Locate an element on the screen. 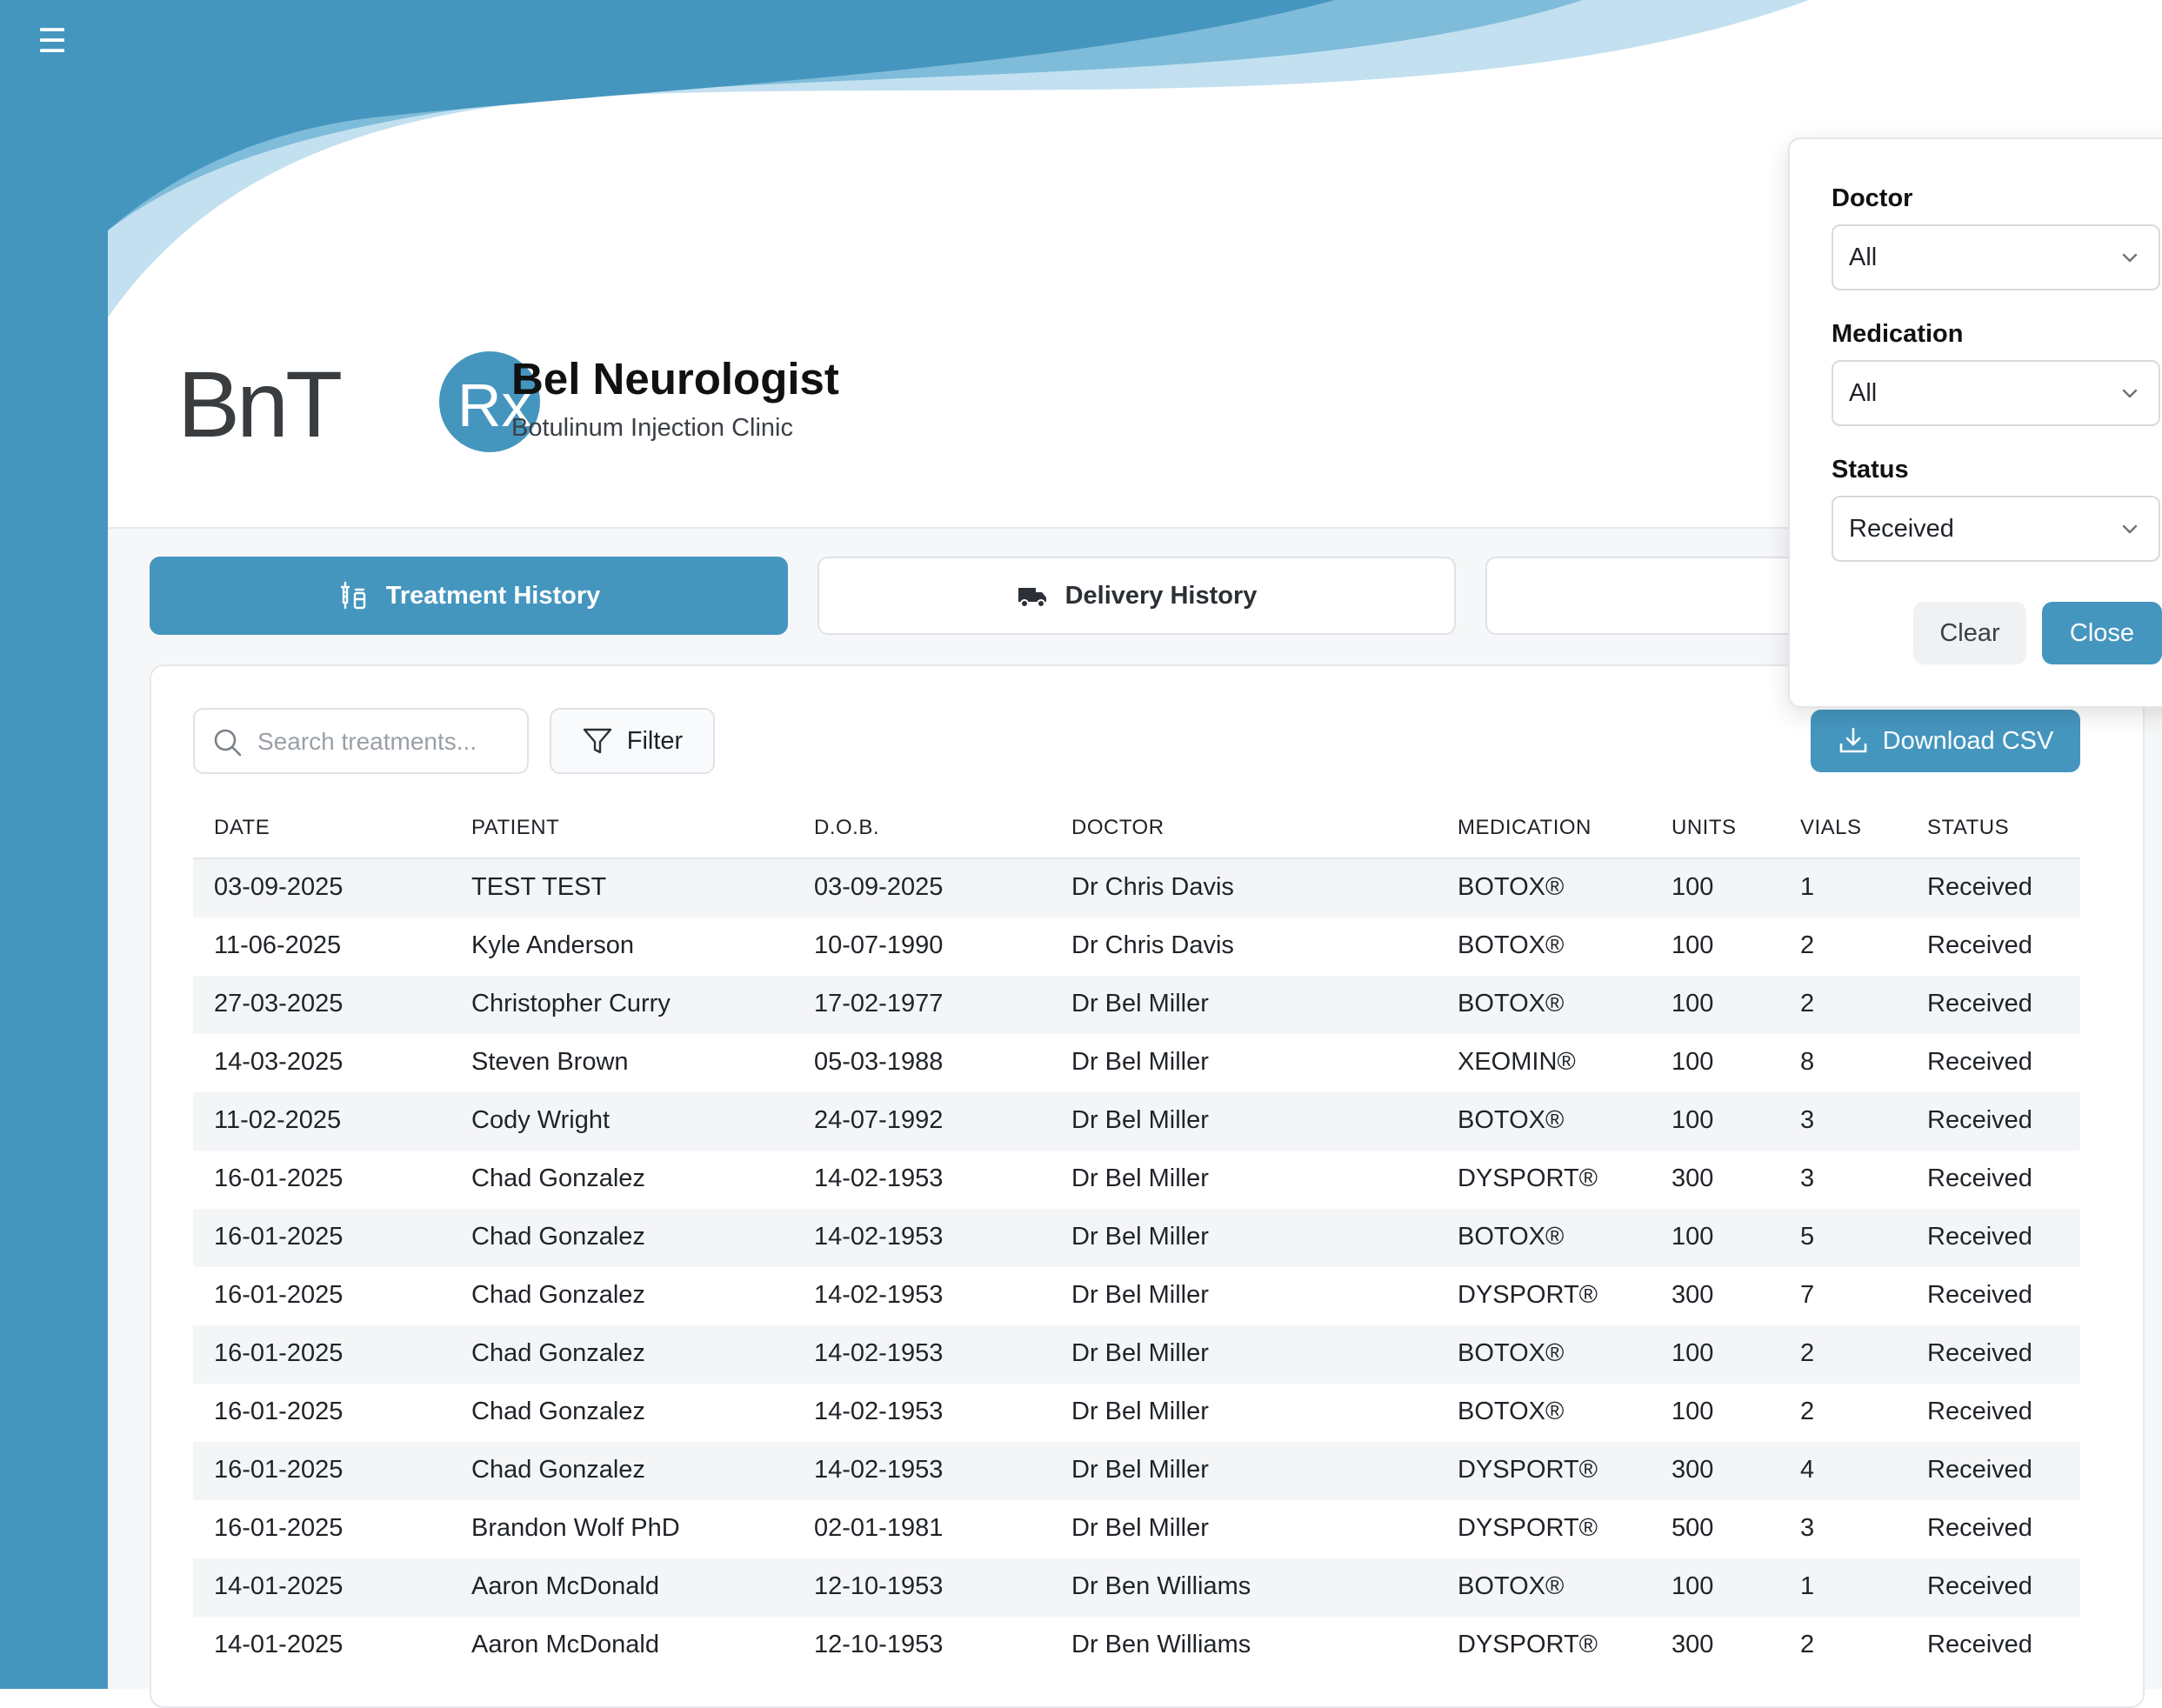 This screenshot has width=2162, height=1708. search-icon is located at coordinates (228, 743).